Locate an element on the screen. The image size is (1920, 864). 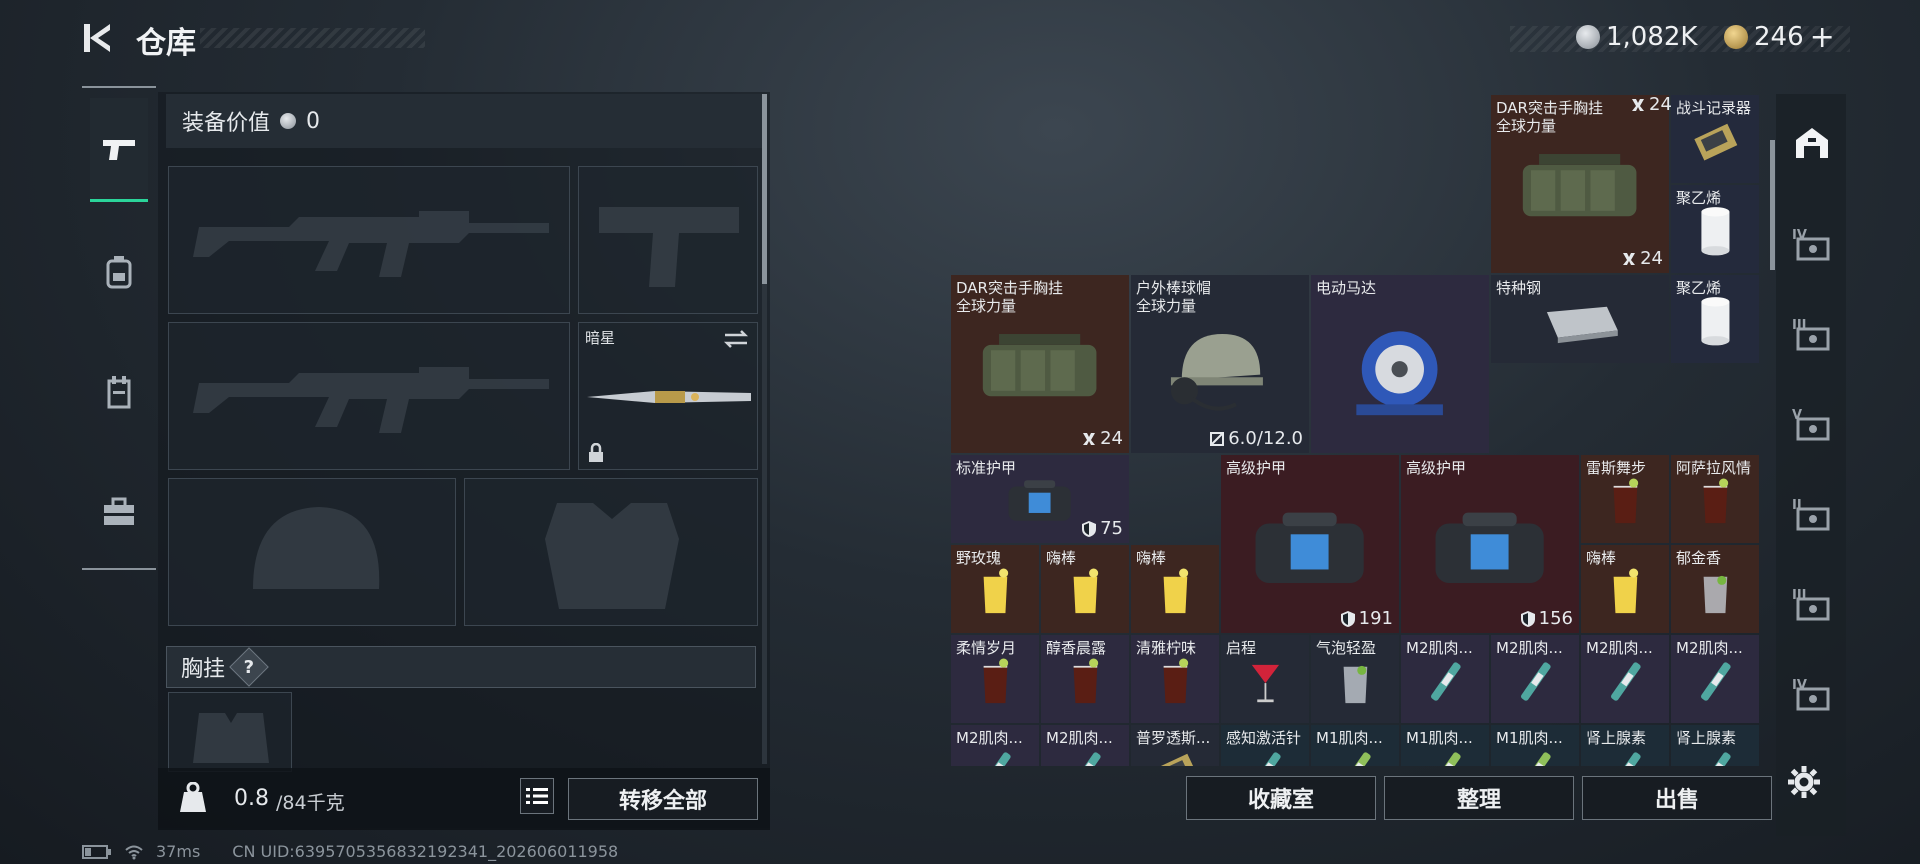
inventory-item: 电动马达 is located at coordinates (1400, 364).